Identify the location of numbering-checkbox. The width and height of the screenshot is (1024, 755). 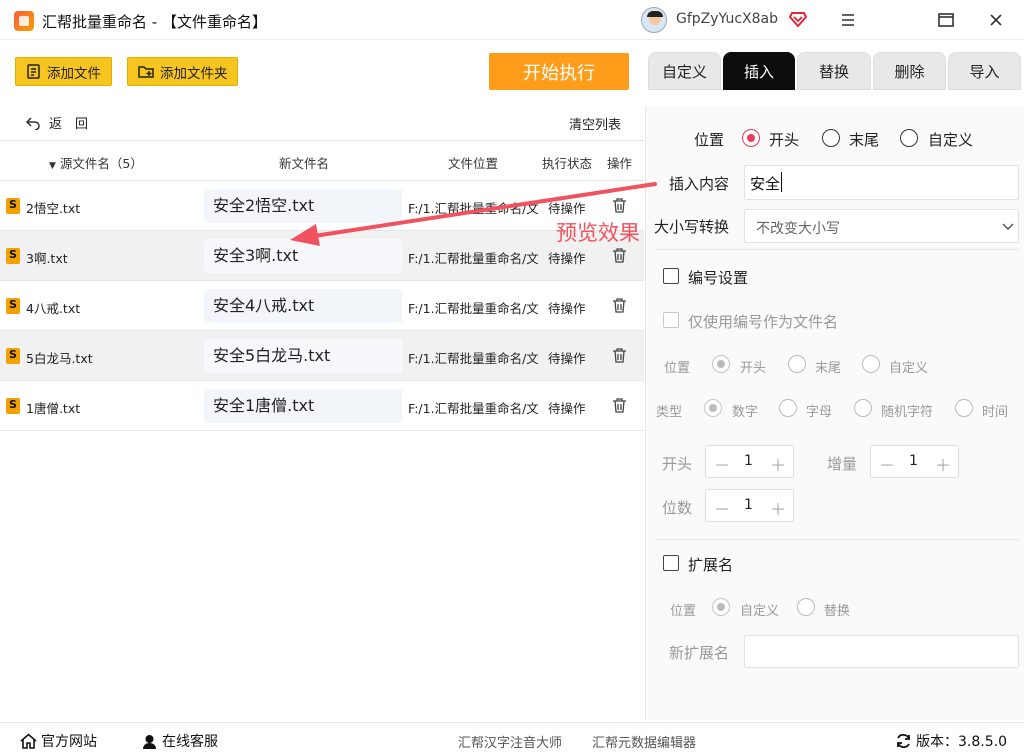
(671, 276).